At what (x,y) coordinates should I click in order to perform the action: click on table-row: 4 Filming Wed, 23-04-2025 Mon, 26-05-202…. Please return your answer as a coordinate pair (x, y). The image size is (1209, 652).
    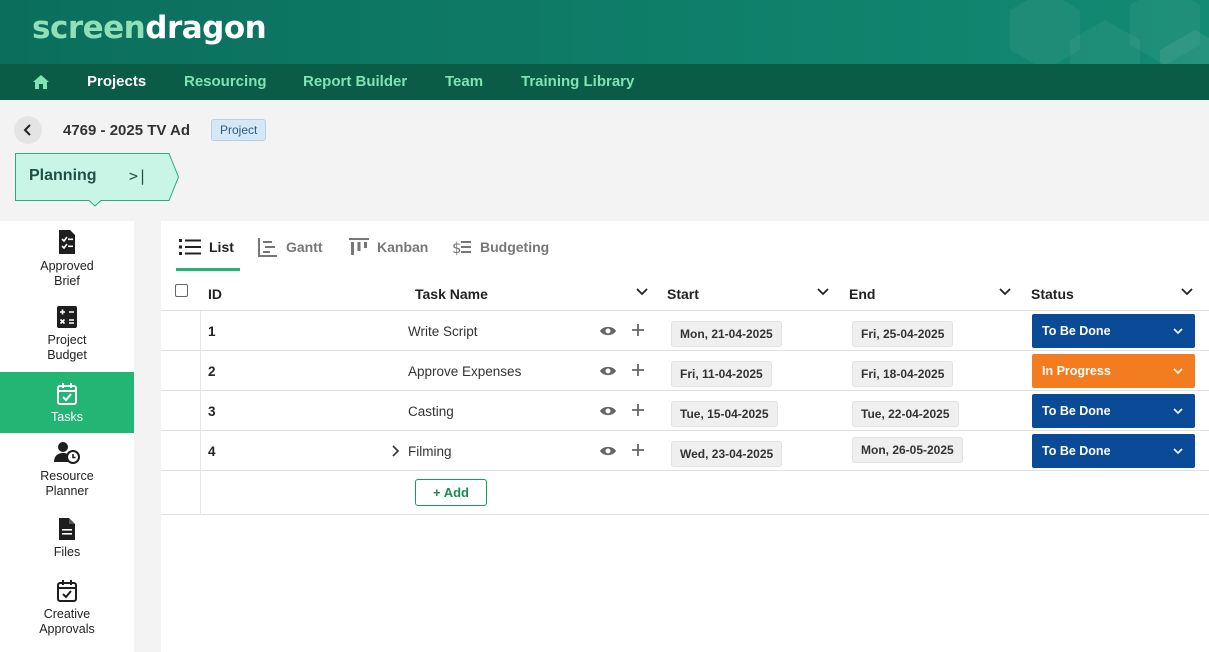
    Looking at the image, I should click on (685, 451).